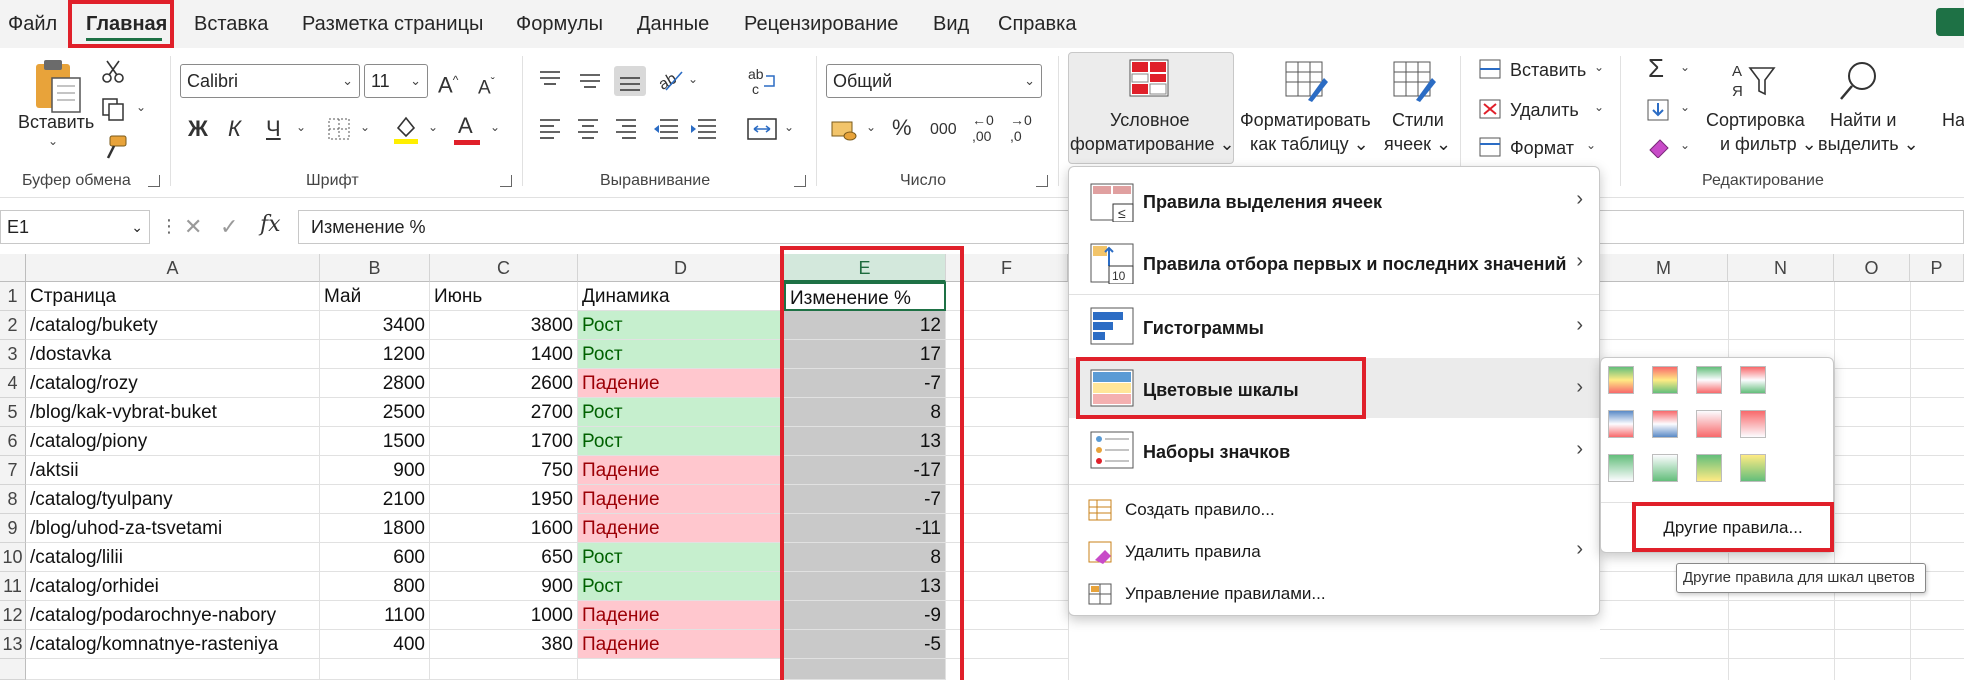 This screenshot has width=1964, height=680. Describe the element at coordinates (1872, 268) in the screenshot. I see `column-header-o: O` at that location.